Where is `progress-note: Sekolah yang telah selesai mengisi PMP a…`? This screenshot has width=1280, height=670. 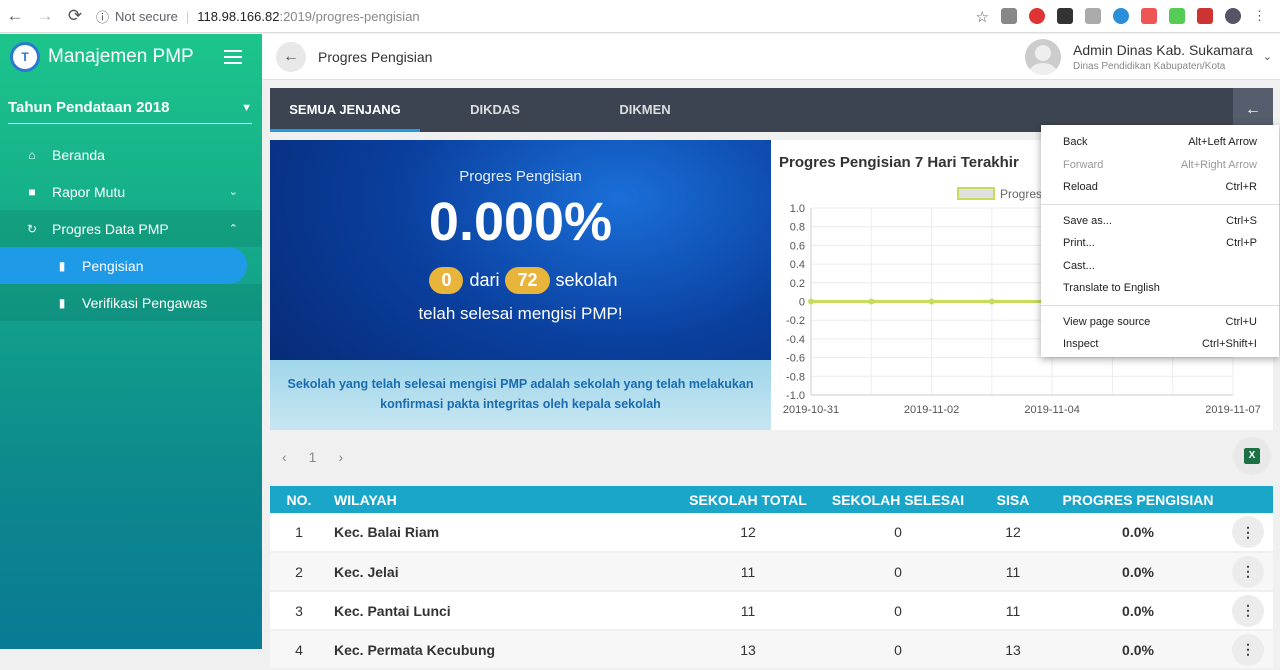
progress-note: Sekolah yang telah selesai mengisi PMP a… is located at coordinates (520, 395).